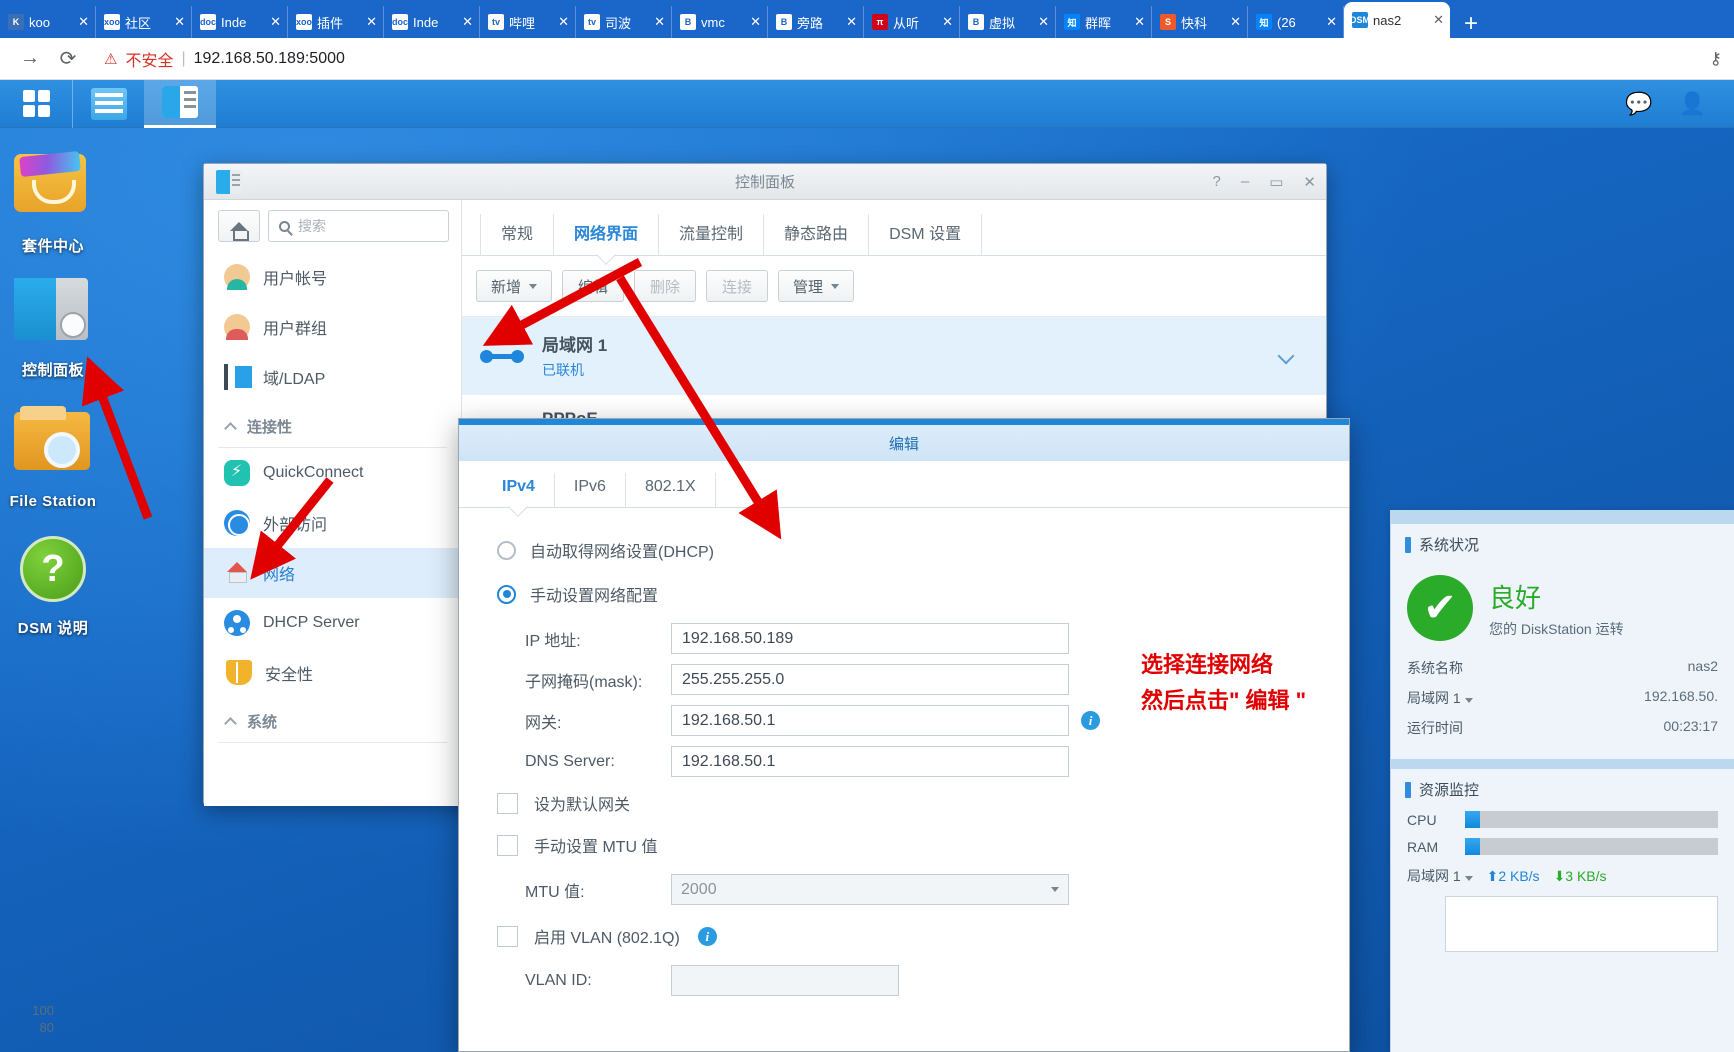 This screenshot has width=1734, height=1052. Describe the element at coordinates (1692, 104) in the screenshot. I see `user-icon: 👤` at that location.